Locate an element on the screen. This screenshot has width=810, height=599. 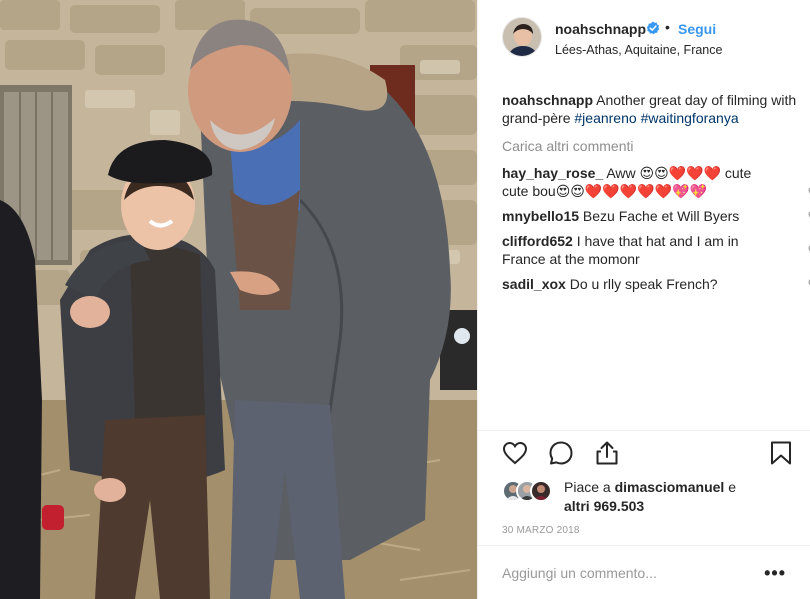
comment-username: sadil_xox is located at coordinates (534, 284).